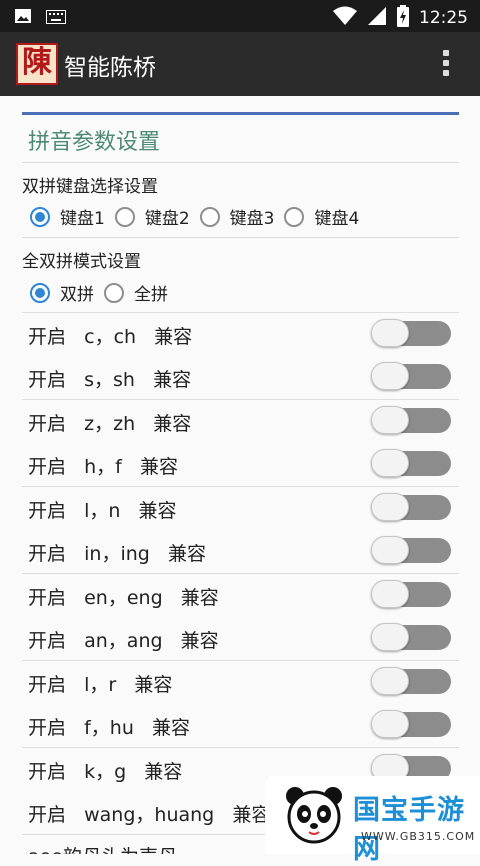  What do you see at coordinates (81, 262) in the screenshot?
I see `mode-group-label: 全双拼模式设置` at bounding box center [81, 262].